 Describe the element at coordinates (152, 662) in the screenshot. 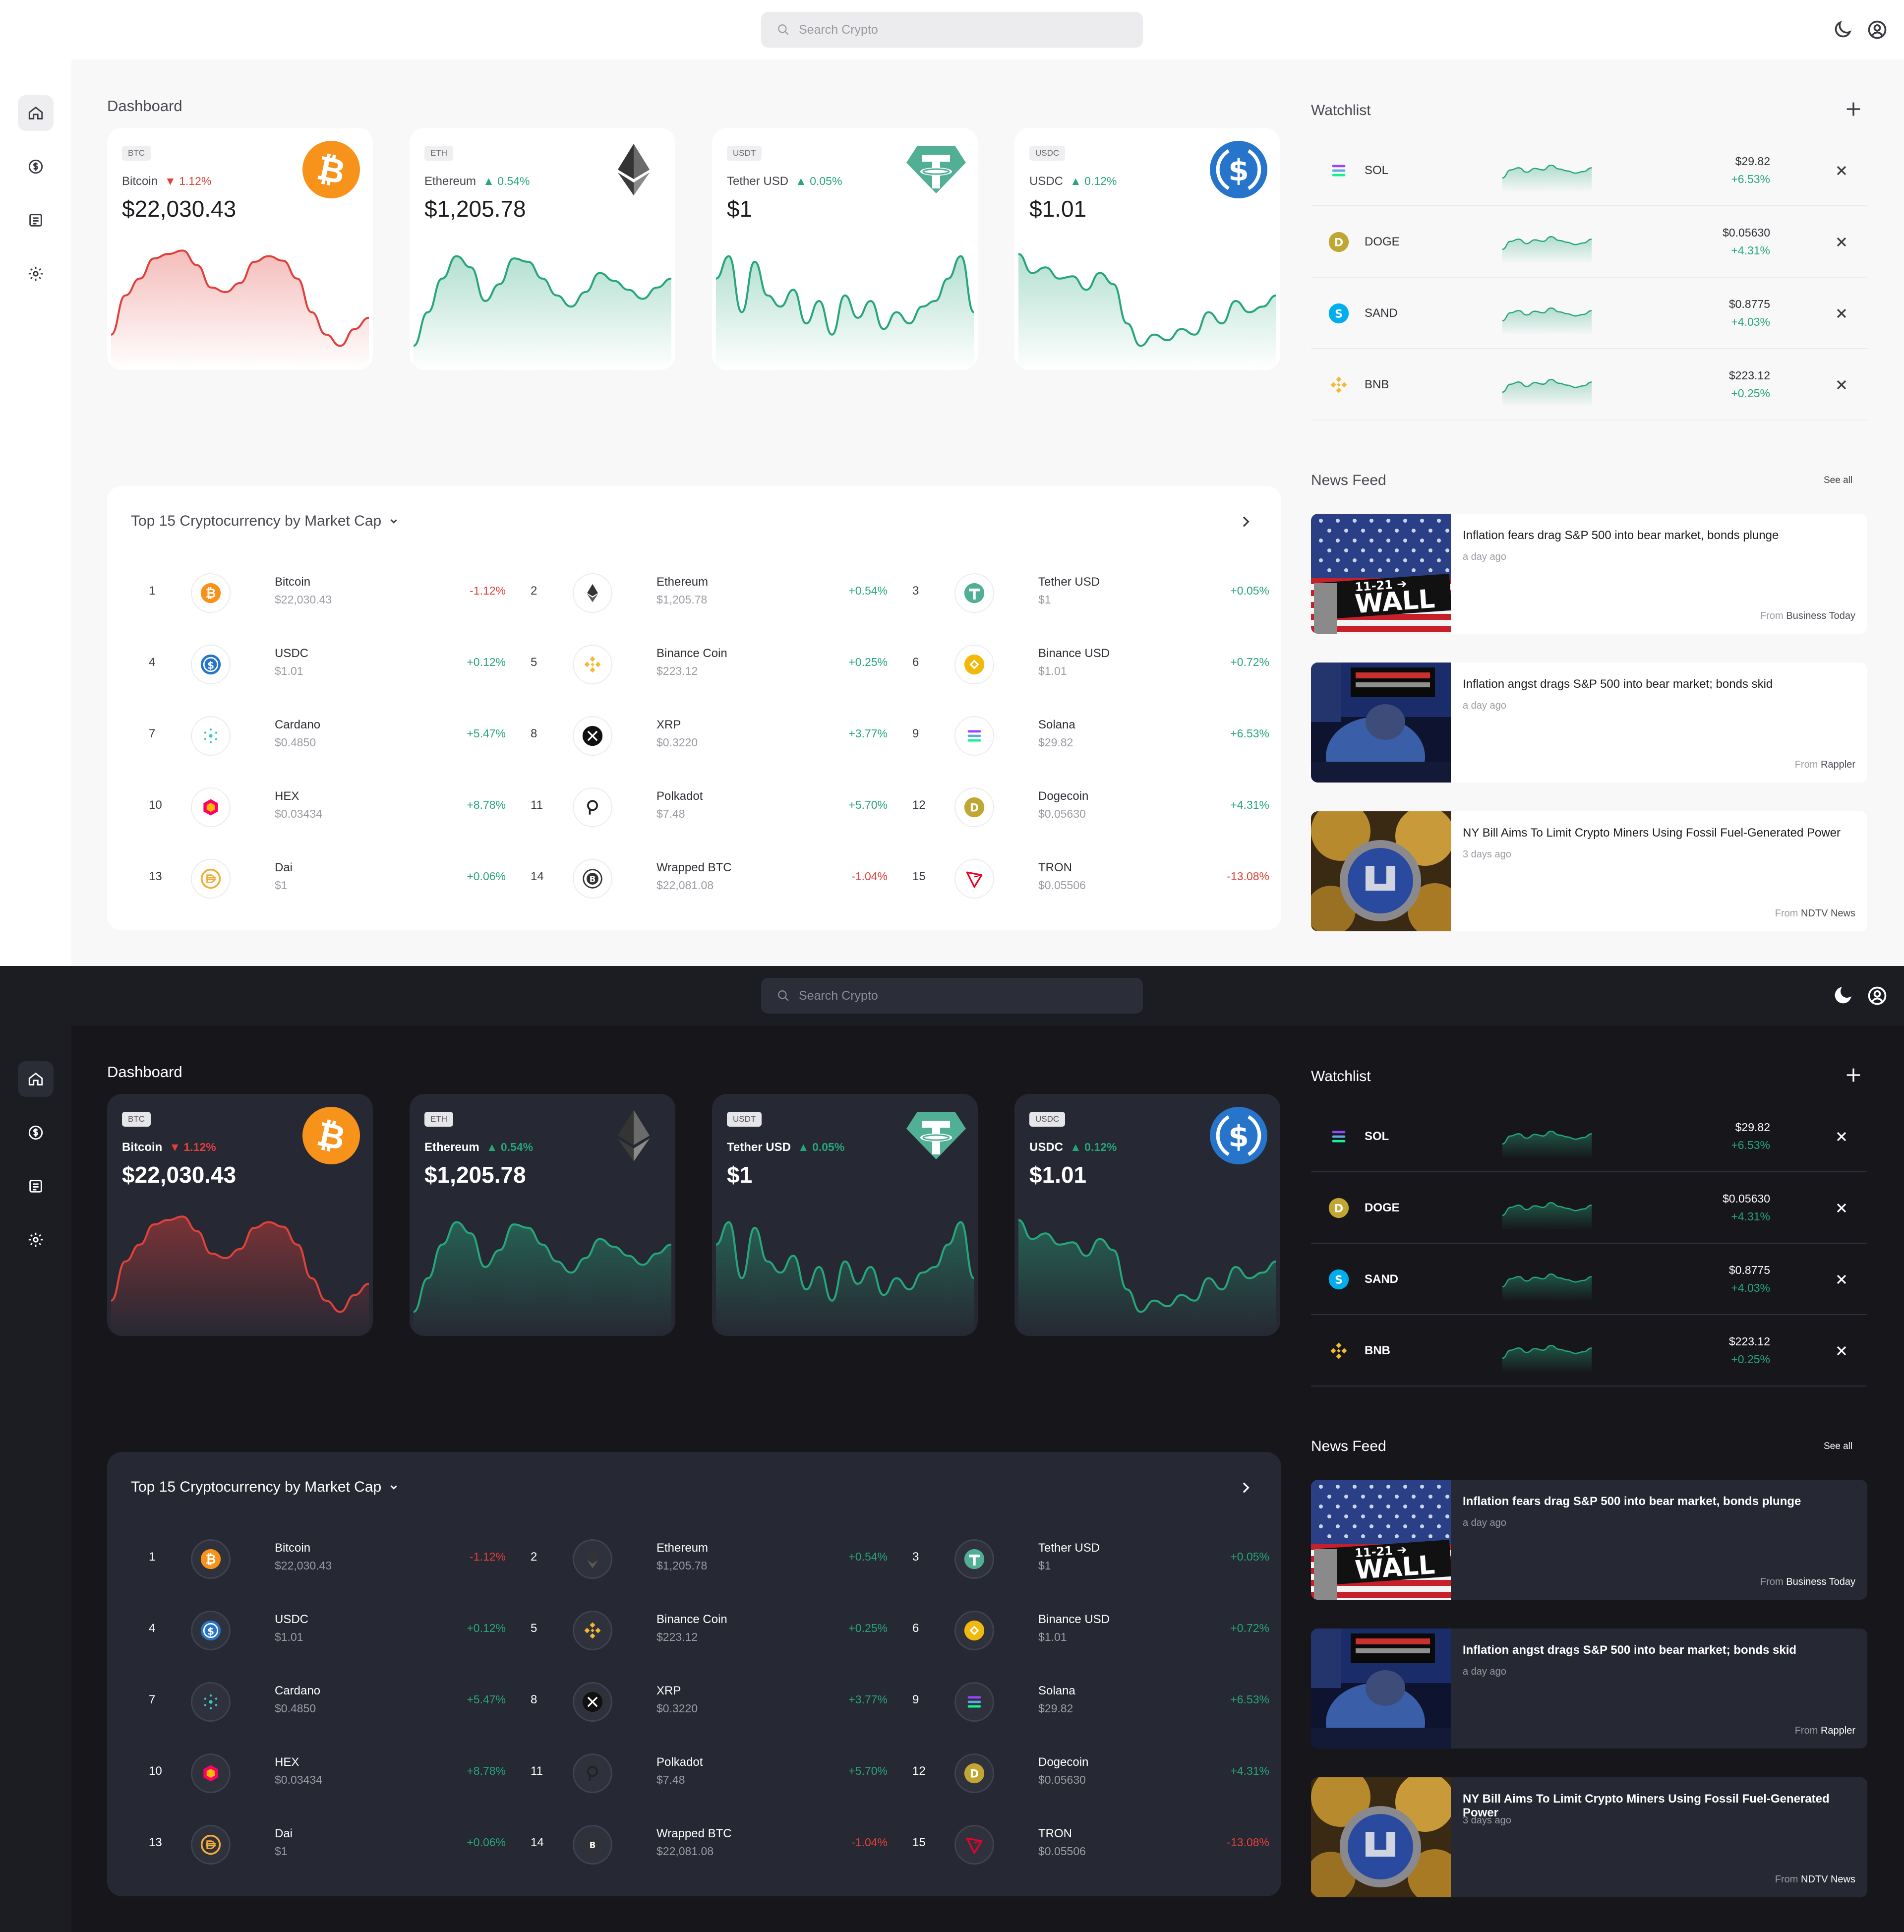

I see `rank-number: 4` at that location.